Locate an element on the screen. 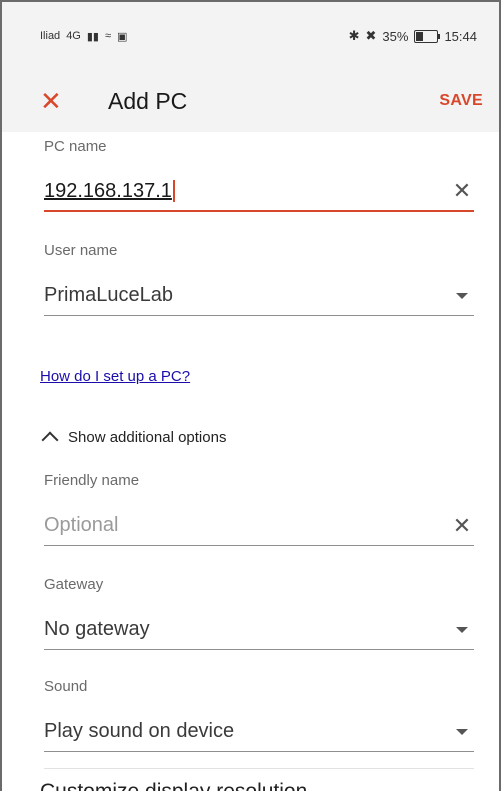  user-name-value: PrimaLuceLab is located at coordinates (108, 295).